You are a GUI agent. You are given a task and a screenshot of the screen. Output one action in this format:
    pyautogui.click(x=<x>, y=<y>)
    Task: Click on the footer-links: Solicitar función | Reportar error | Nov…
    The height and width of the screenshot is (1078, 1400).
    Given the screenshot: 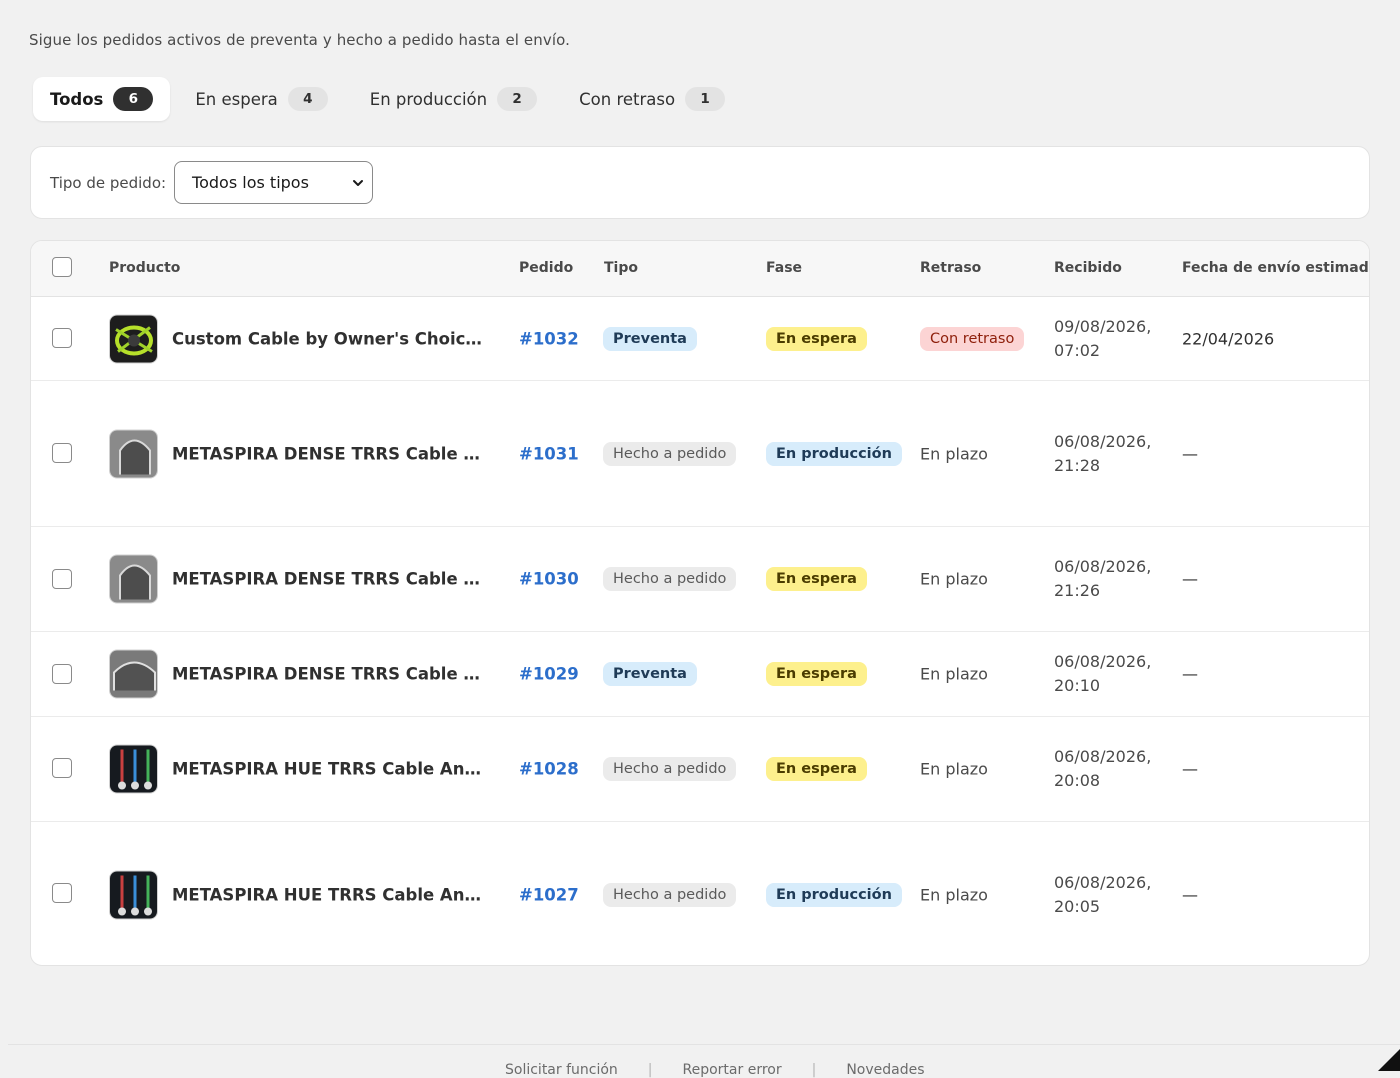 What is the action you would take?
    pyautogui.click(x=715, y=1070)
    